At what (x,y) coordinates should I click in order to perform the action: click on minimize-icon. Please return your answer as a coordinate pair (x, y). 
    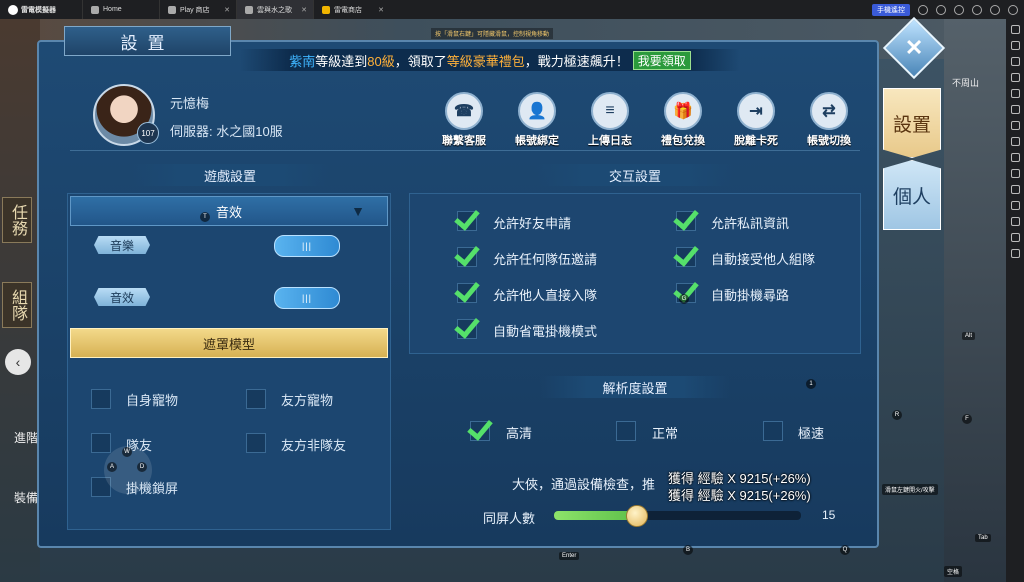
    Looking at the image, I should click on (977, 9).